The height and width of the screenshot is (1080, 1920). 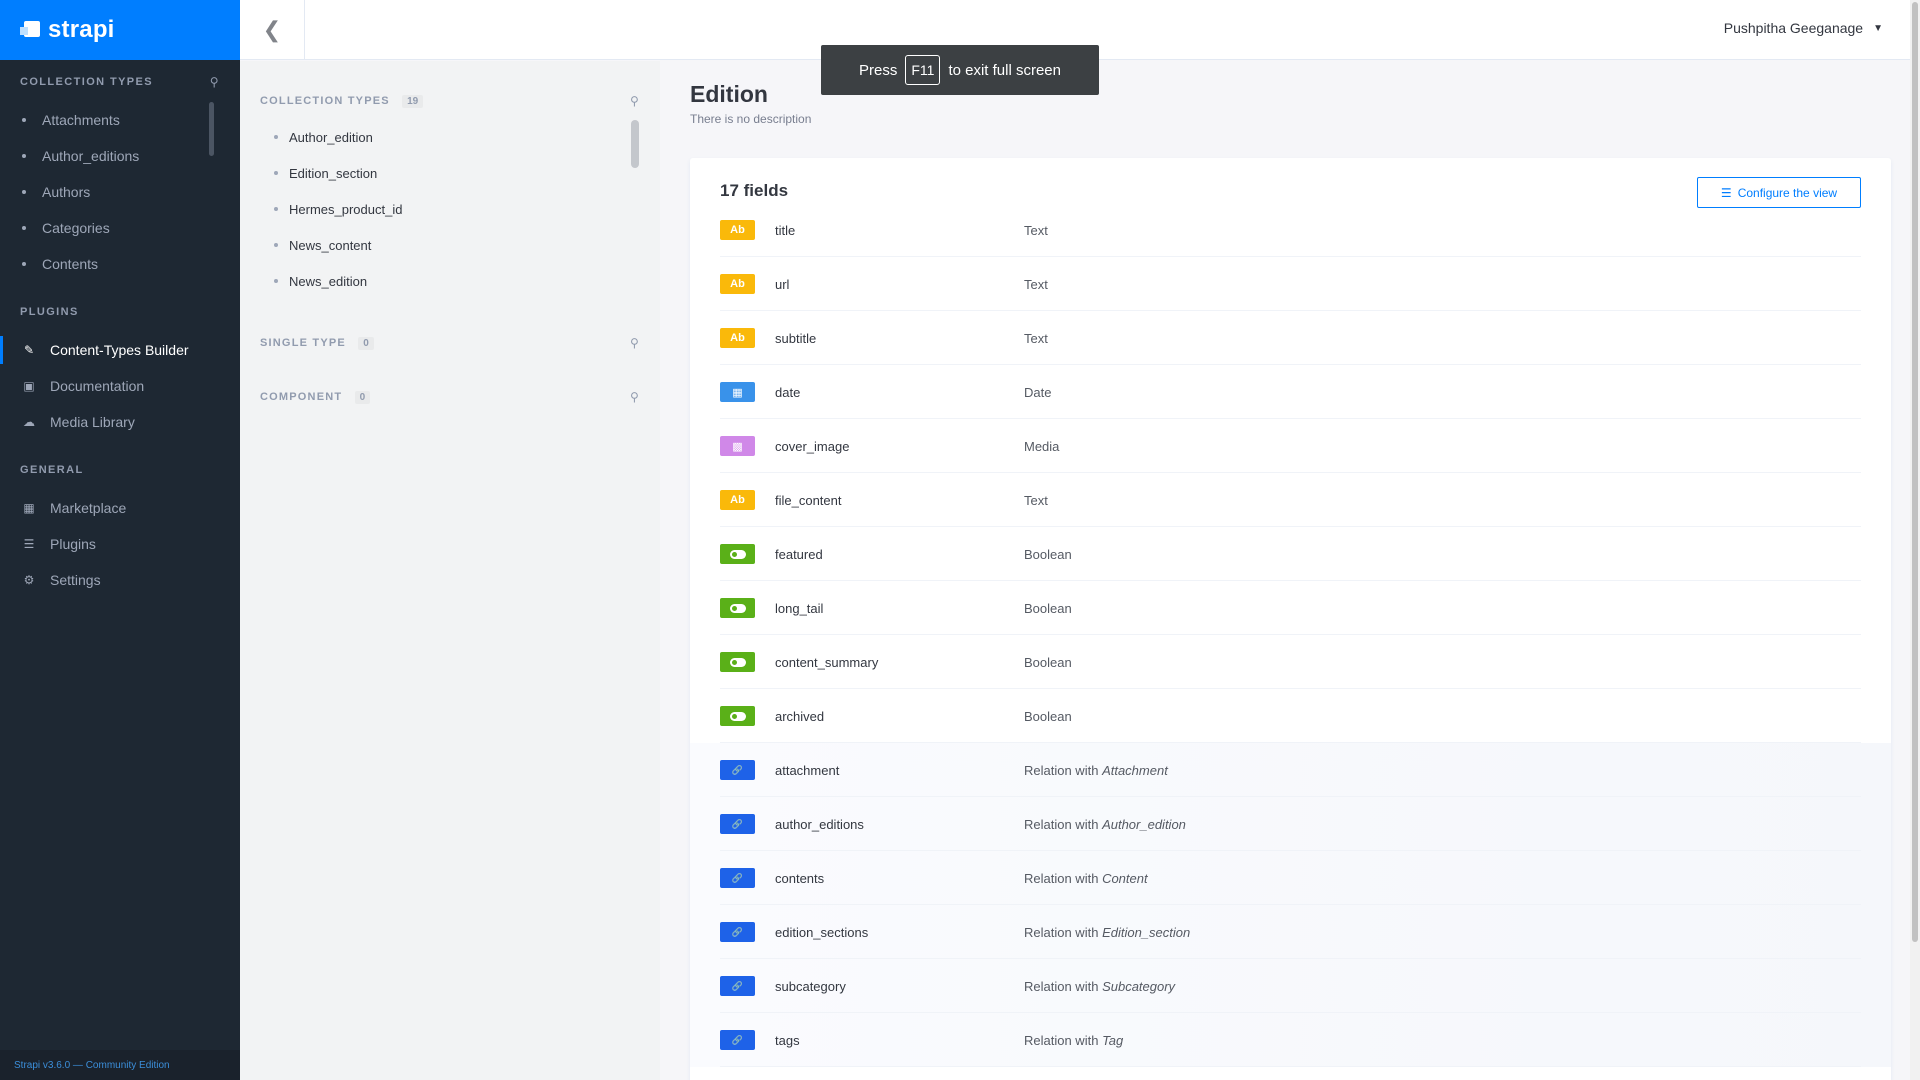 I want to click on field-row: content_summary Boolean, so click(x=1290, y=662).